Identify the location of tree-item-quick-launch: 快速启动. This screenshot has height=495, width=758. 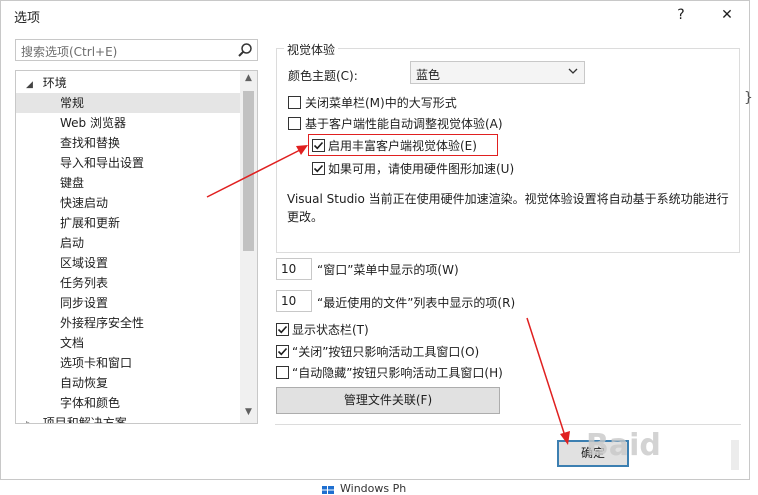
(84, 203).